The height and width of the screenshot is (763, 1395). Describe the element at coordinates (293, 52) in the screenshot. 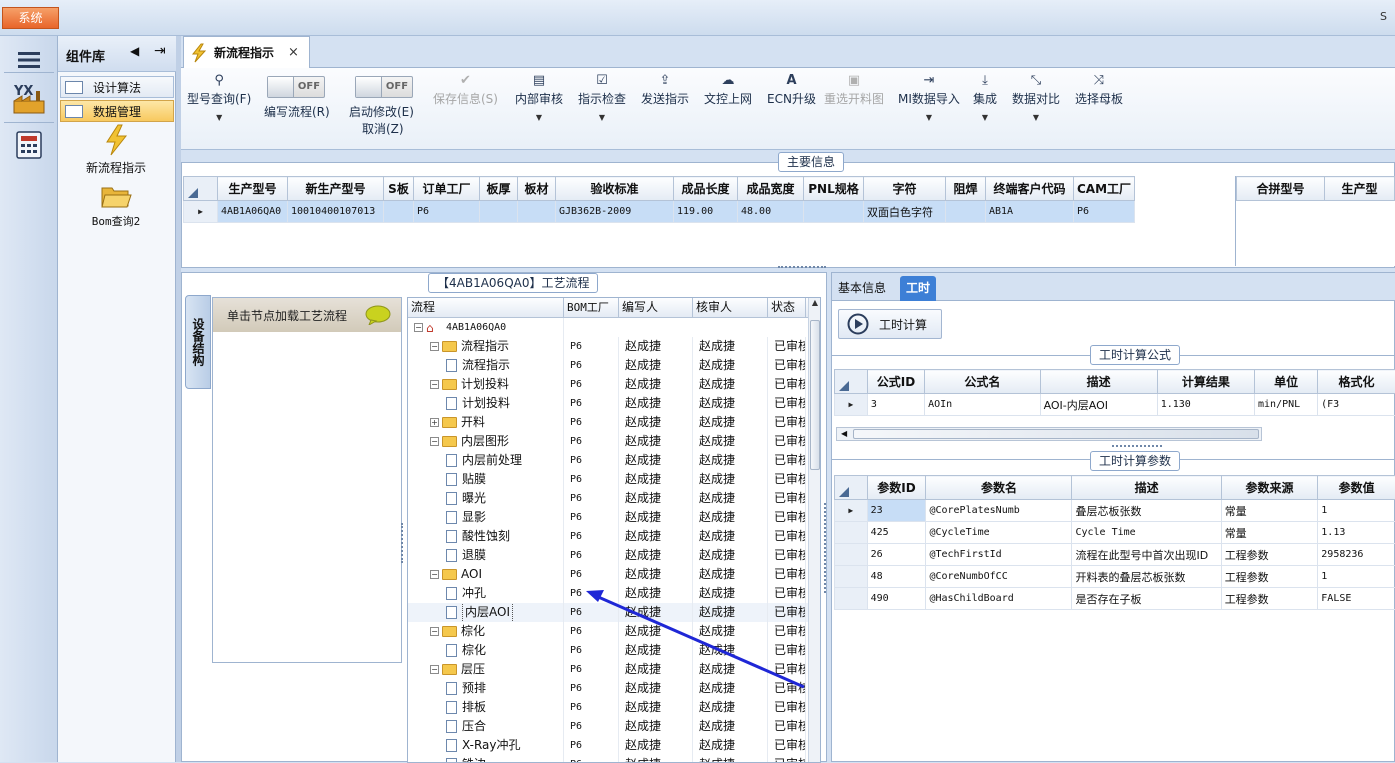

I see `tab-close-icon: ×` at that location.